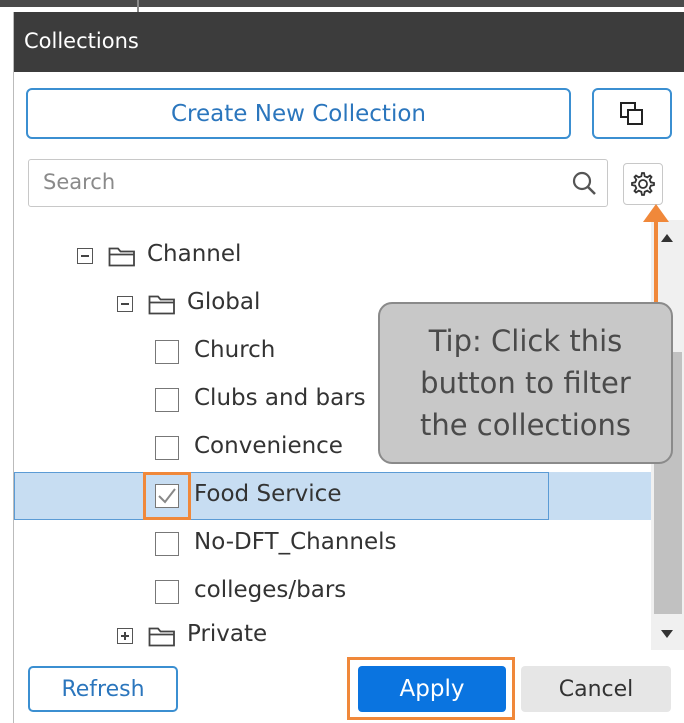  What do you see at coordinates (432, 689) in the screenshot?
I see `apply-button: Apply` at bounding box center [432, 689].